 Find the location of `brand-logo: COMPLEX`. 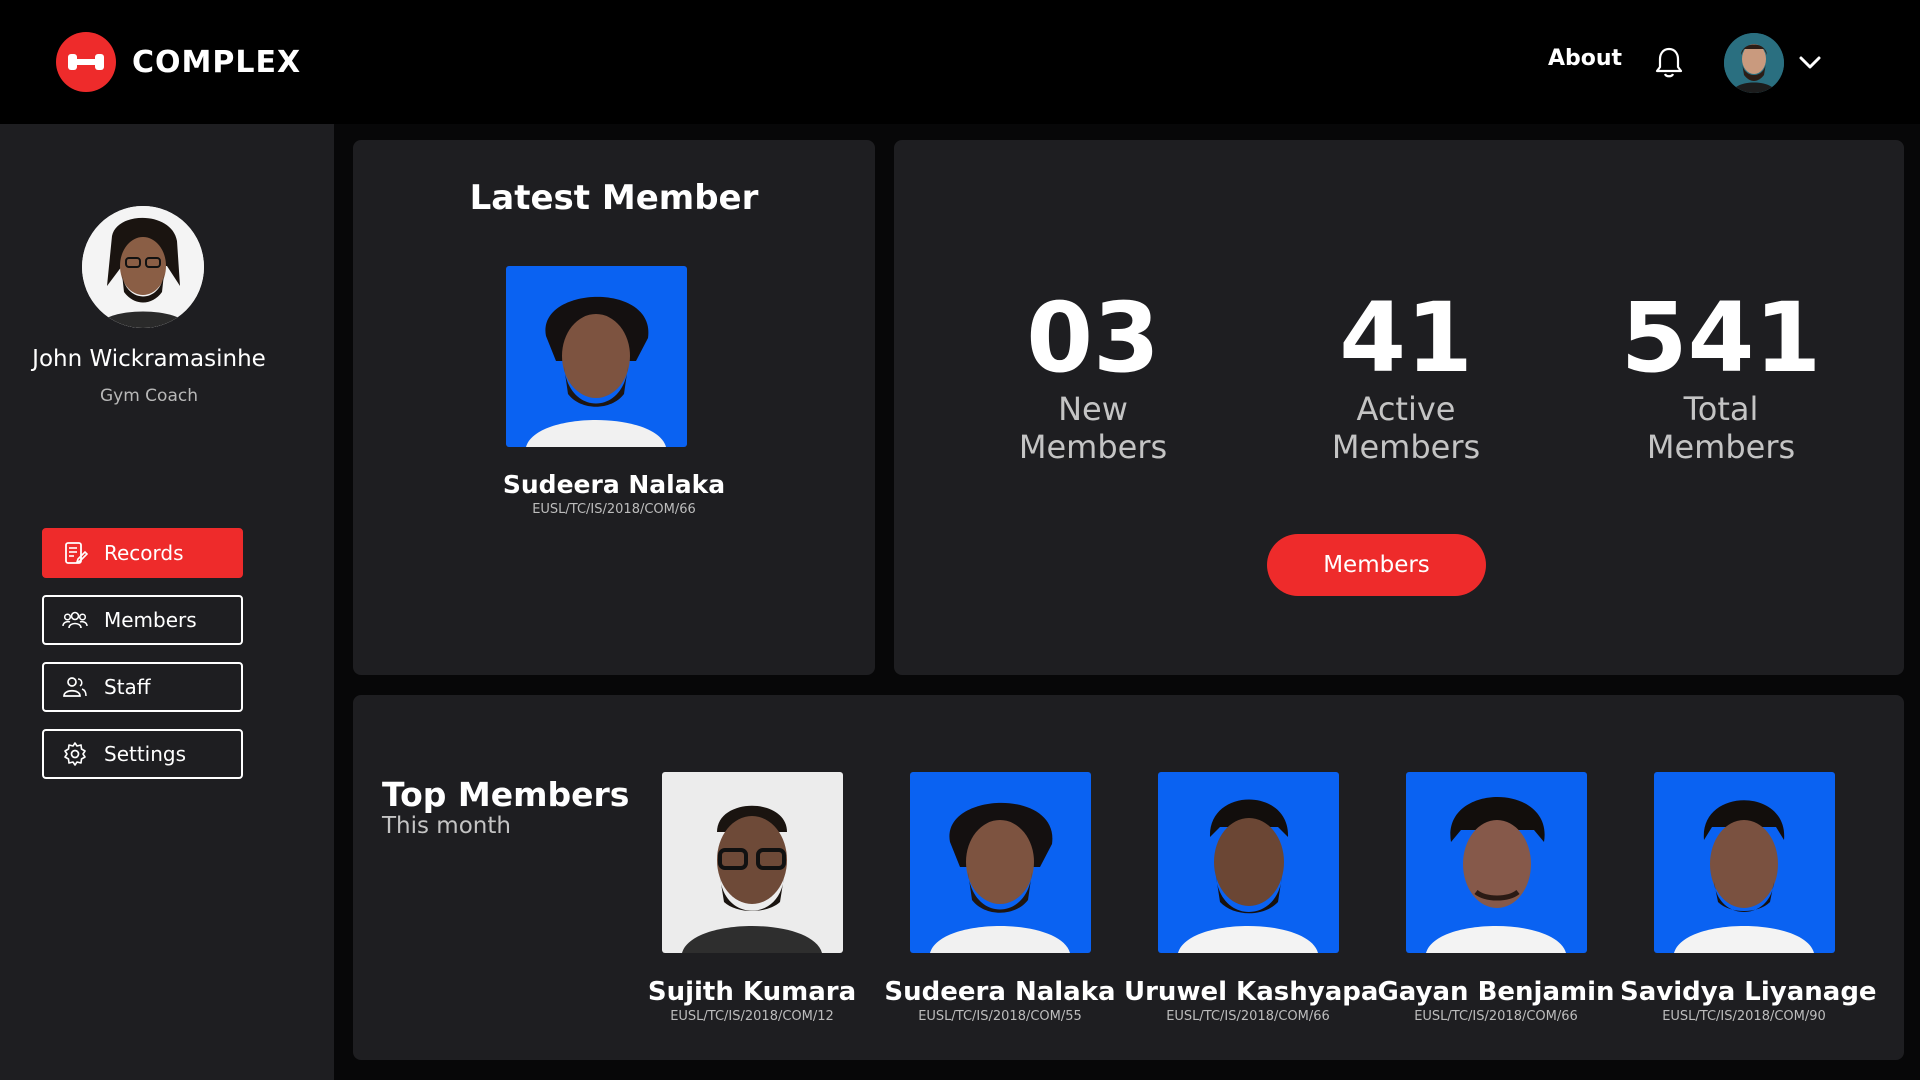

brand-logo: COMPLEX is located at coordinates (178, 62).